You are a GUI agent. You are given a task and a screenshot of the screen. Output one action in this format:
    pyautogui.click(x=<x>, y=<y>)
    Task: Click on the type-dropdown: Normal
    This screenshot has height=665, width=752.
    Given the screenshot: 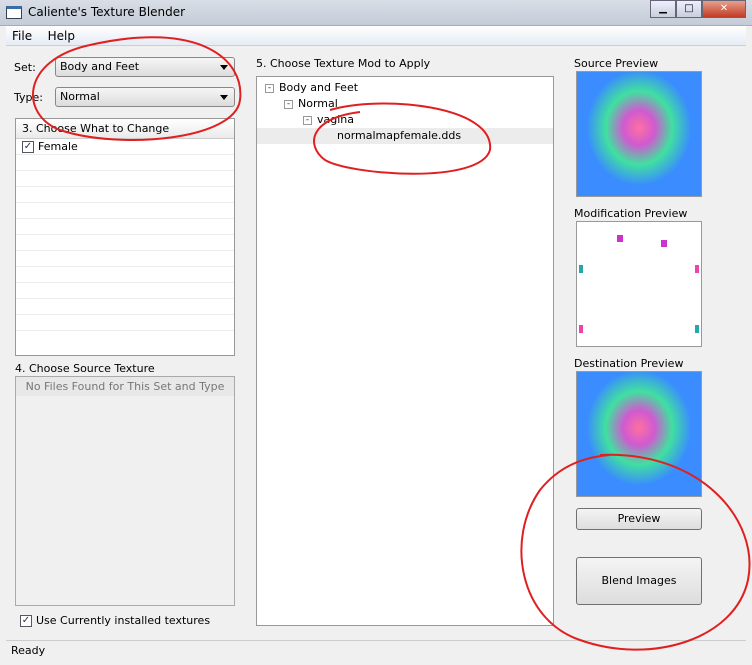 What is the action you would take?
    pyautogui.click(x=145, y=97)
    